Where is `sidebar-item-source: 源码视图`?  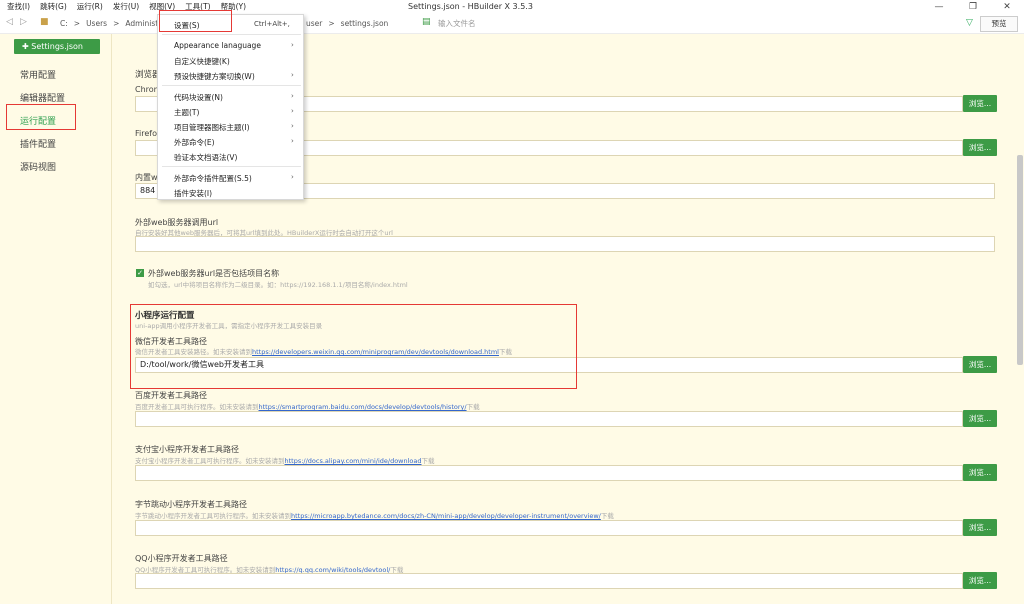
sidebar-item-source: 源码视图 is located at coordinates (38, 166).